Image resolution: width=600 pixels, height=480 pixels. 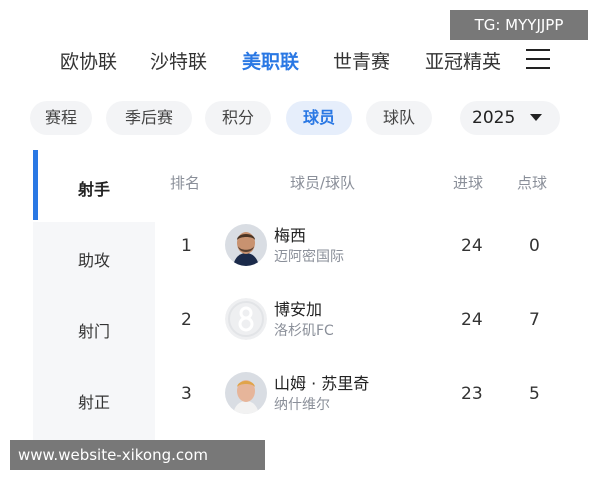 I want to click on tab-teams-label: 球队, so click(x=398, y=117).